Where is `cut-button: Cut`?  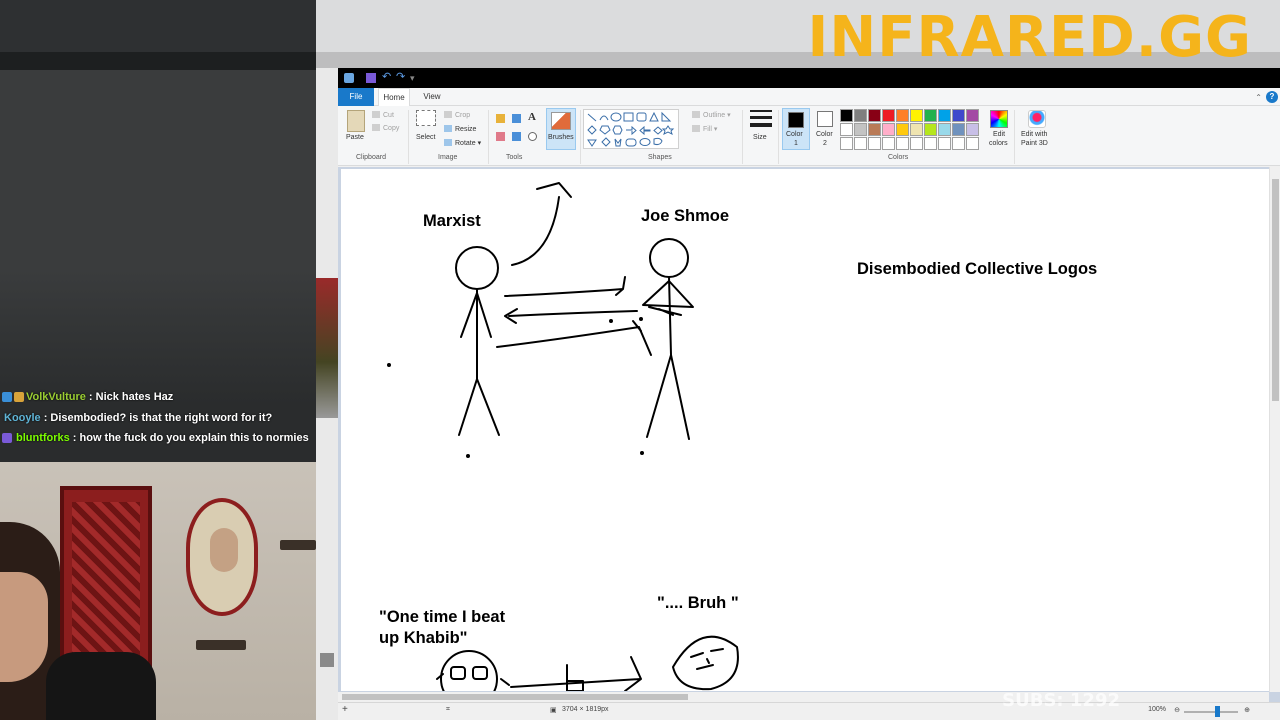 cut-button: Cut is located at coordinates (383, 115).